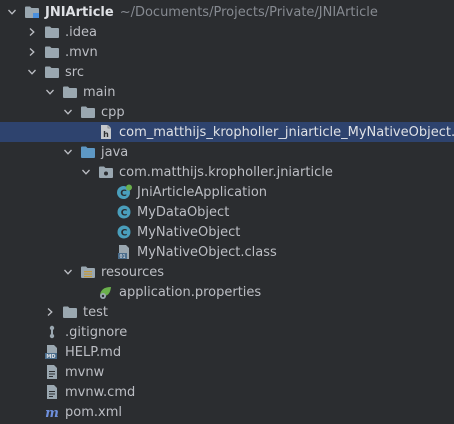 The height and width of the screenshot is (424, 454). I want to click on tree-row-mynativeobject-class: 01 MyNativeObject.class, so click(227, 252).